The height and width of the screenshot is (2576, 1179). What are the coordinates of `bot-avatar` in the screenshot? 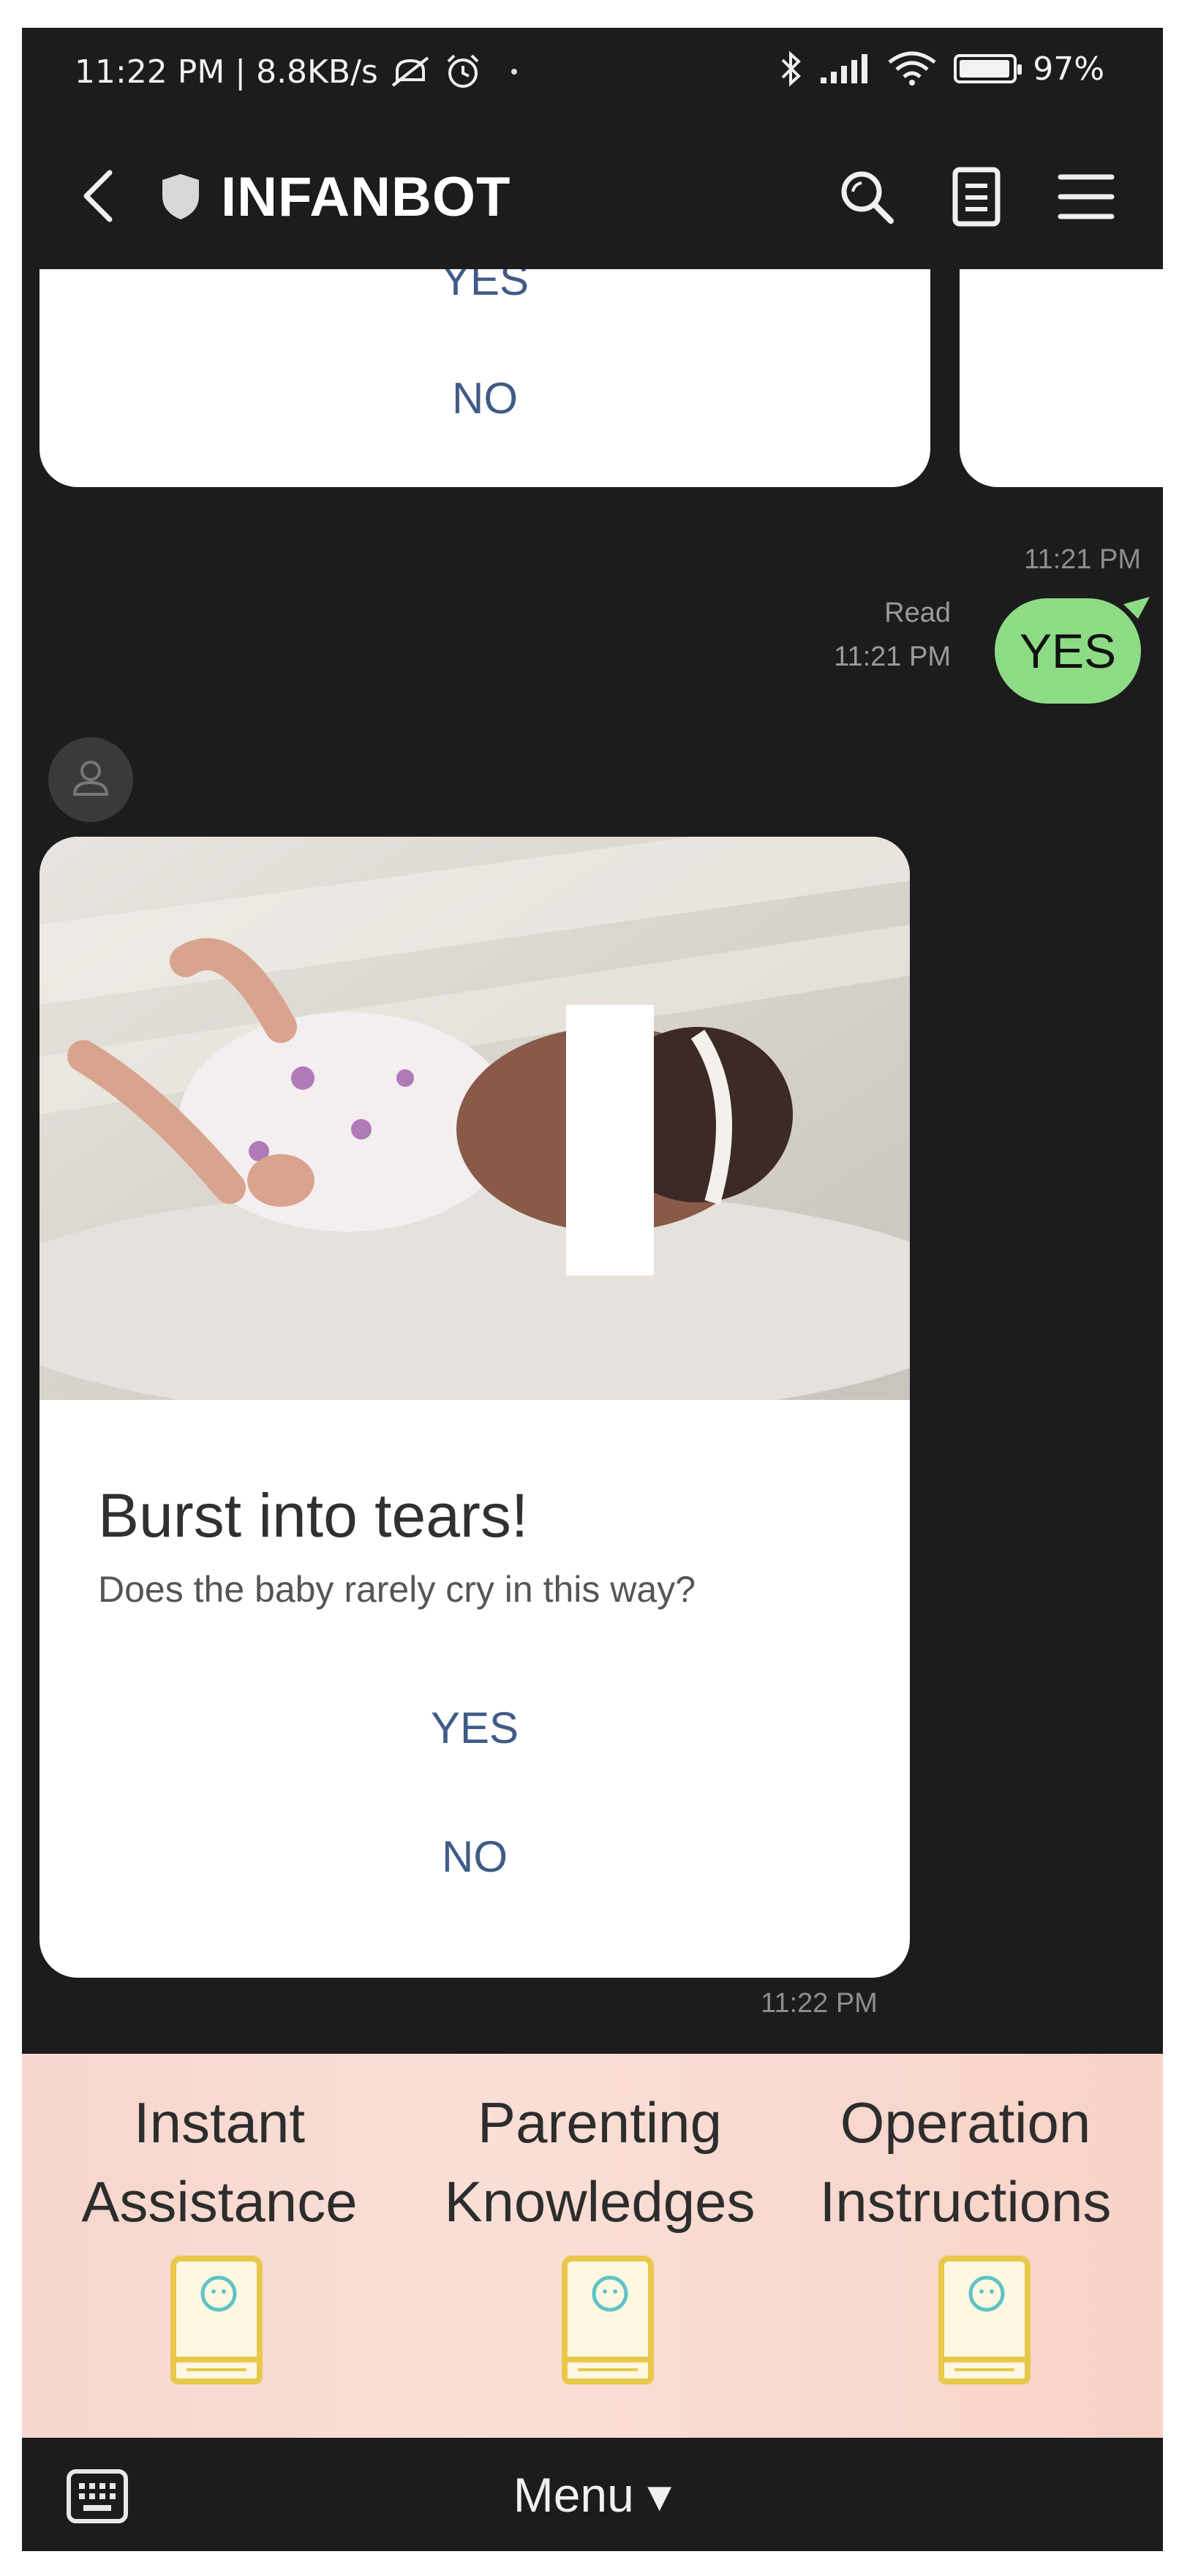 It's located at (90, 779).